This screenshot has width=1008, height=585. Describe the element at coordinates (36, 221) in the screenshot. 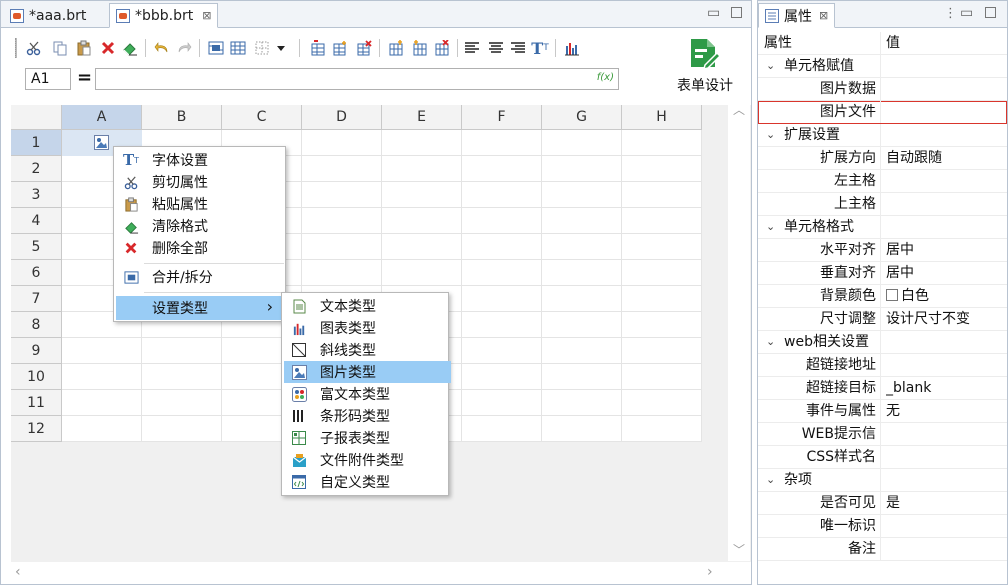

I see `row-header: 4` at that location.